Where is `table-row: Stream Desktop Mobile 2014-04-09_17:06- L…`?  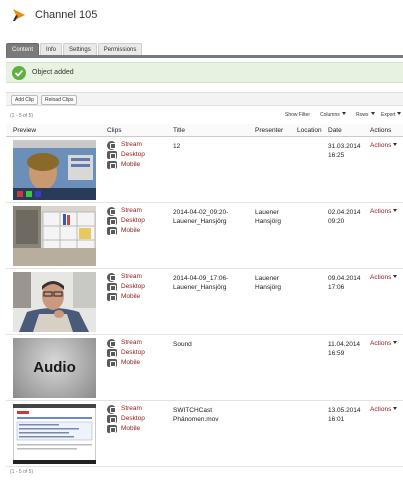 table-row: Stream Desktop Mobile 2014-04-09_17:06- L… is located at coordinates (204, 302).